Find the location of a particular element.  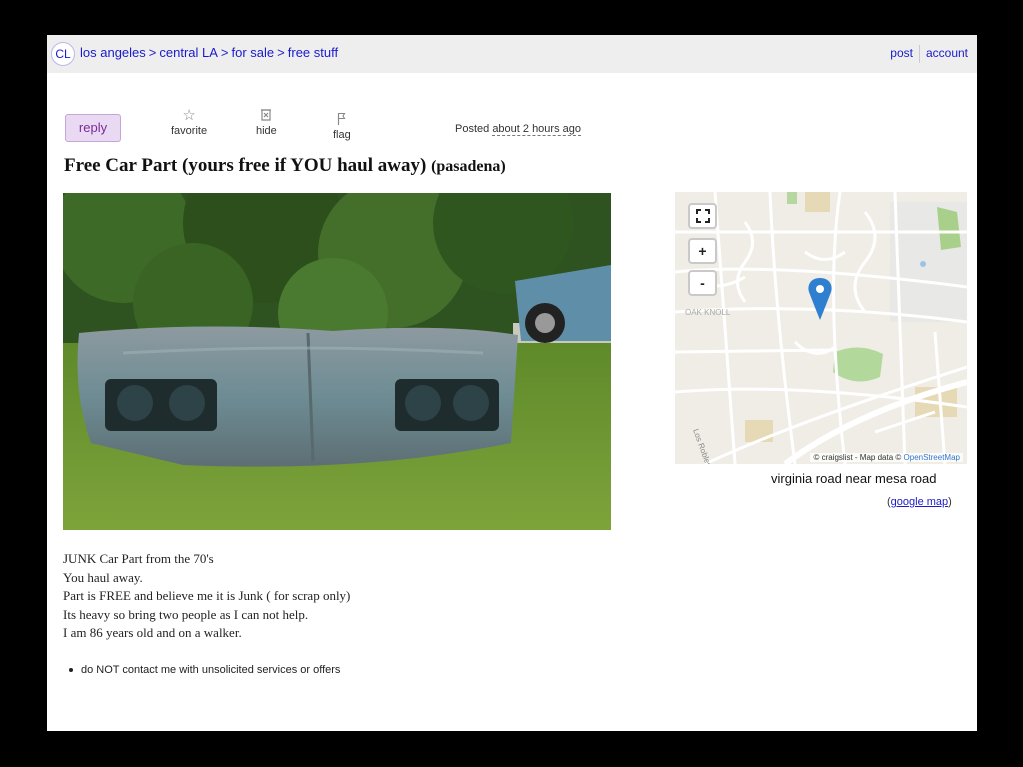

flag-icon is located at coordinates (342, 120).